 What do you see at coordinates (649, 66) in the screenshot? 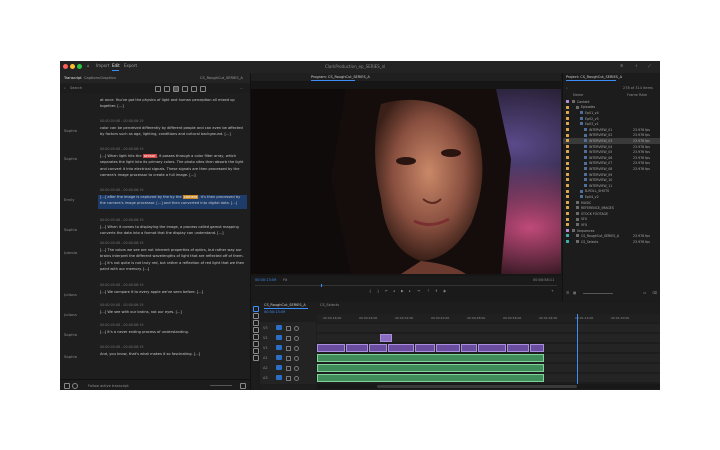
I see `fullscreen-icon: ⤢` at bounding box center [649, 66].